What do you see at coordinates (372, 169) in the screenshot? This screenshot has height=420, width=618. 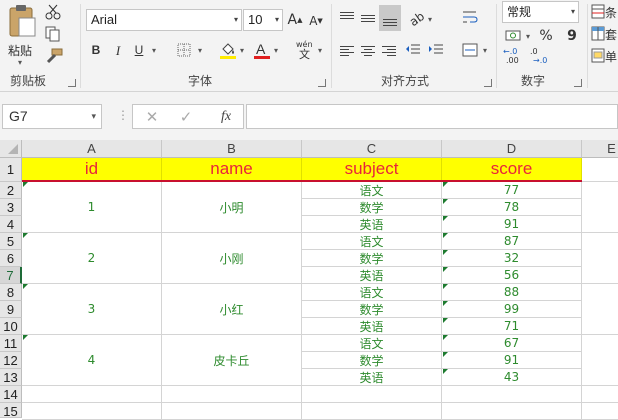 I see `header-cell-subject: subject` at bounding box center [372, 169].